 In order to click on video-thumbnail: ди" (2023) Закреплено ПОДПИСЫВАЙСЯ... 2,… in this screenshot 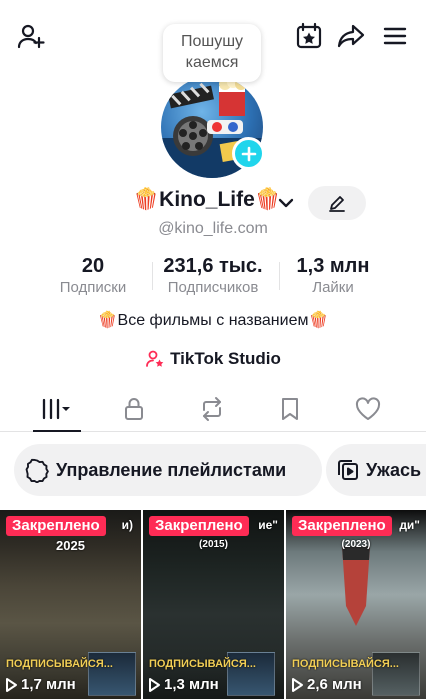, I will do `click(356, 604)`.